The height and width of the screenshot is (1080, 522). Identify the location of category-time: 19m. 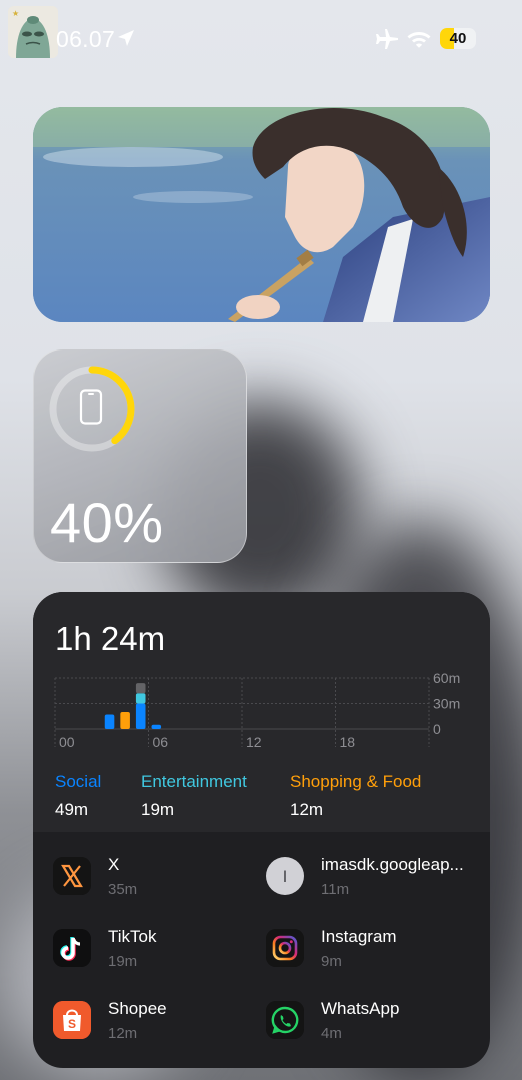
(158, 809).